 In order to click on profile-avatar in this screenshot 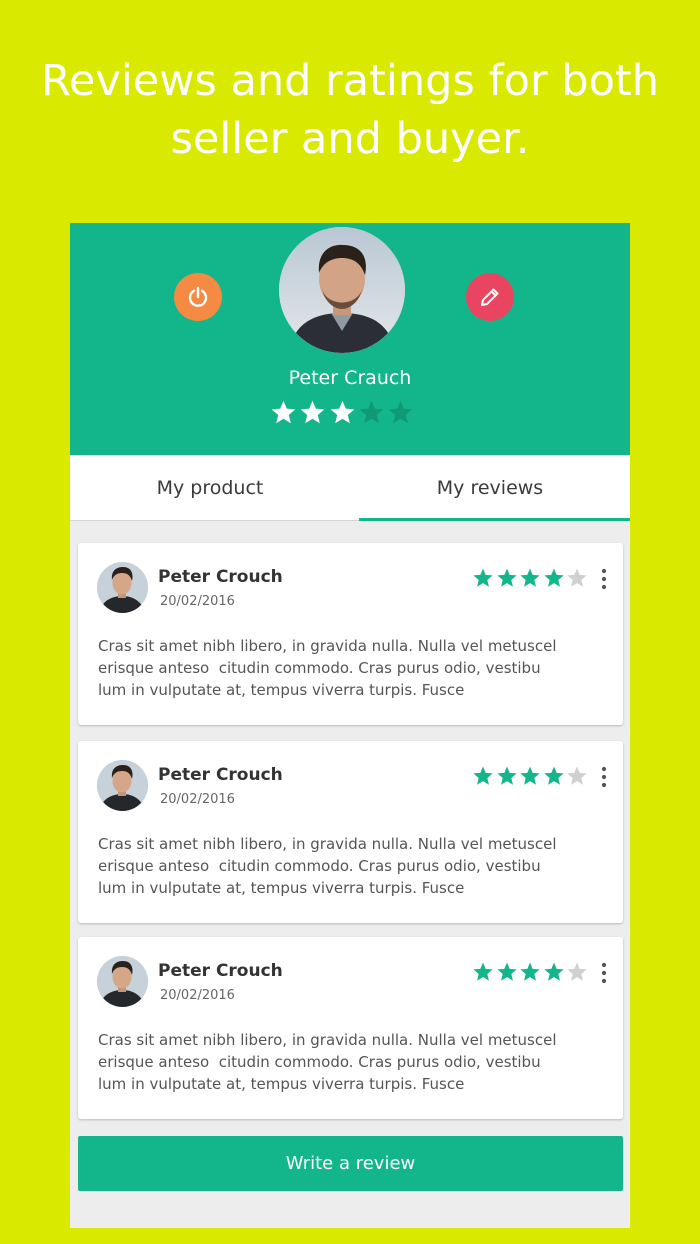, I will do `click(342, 290)`.